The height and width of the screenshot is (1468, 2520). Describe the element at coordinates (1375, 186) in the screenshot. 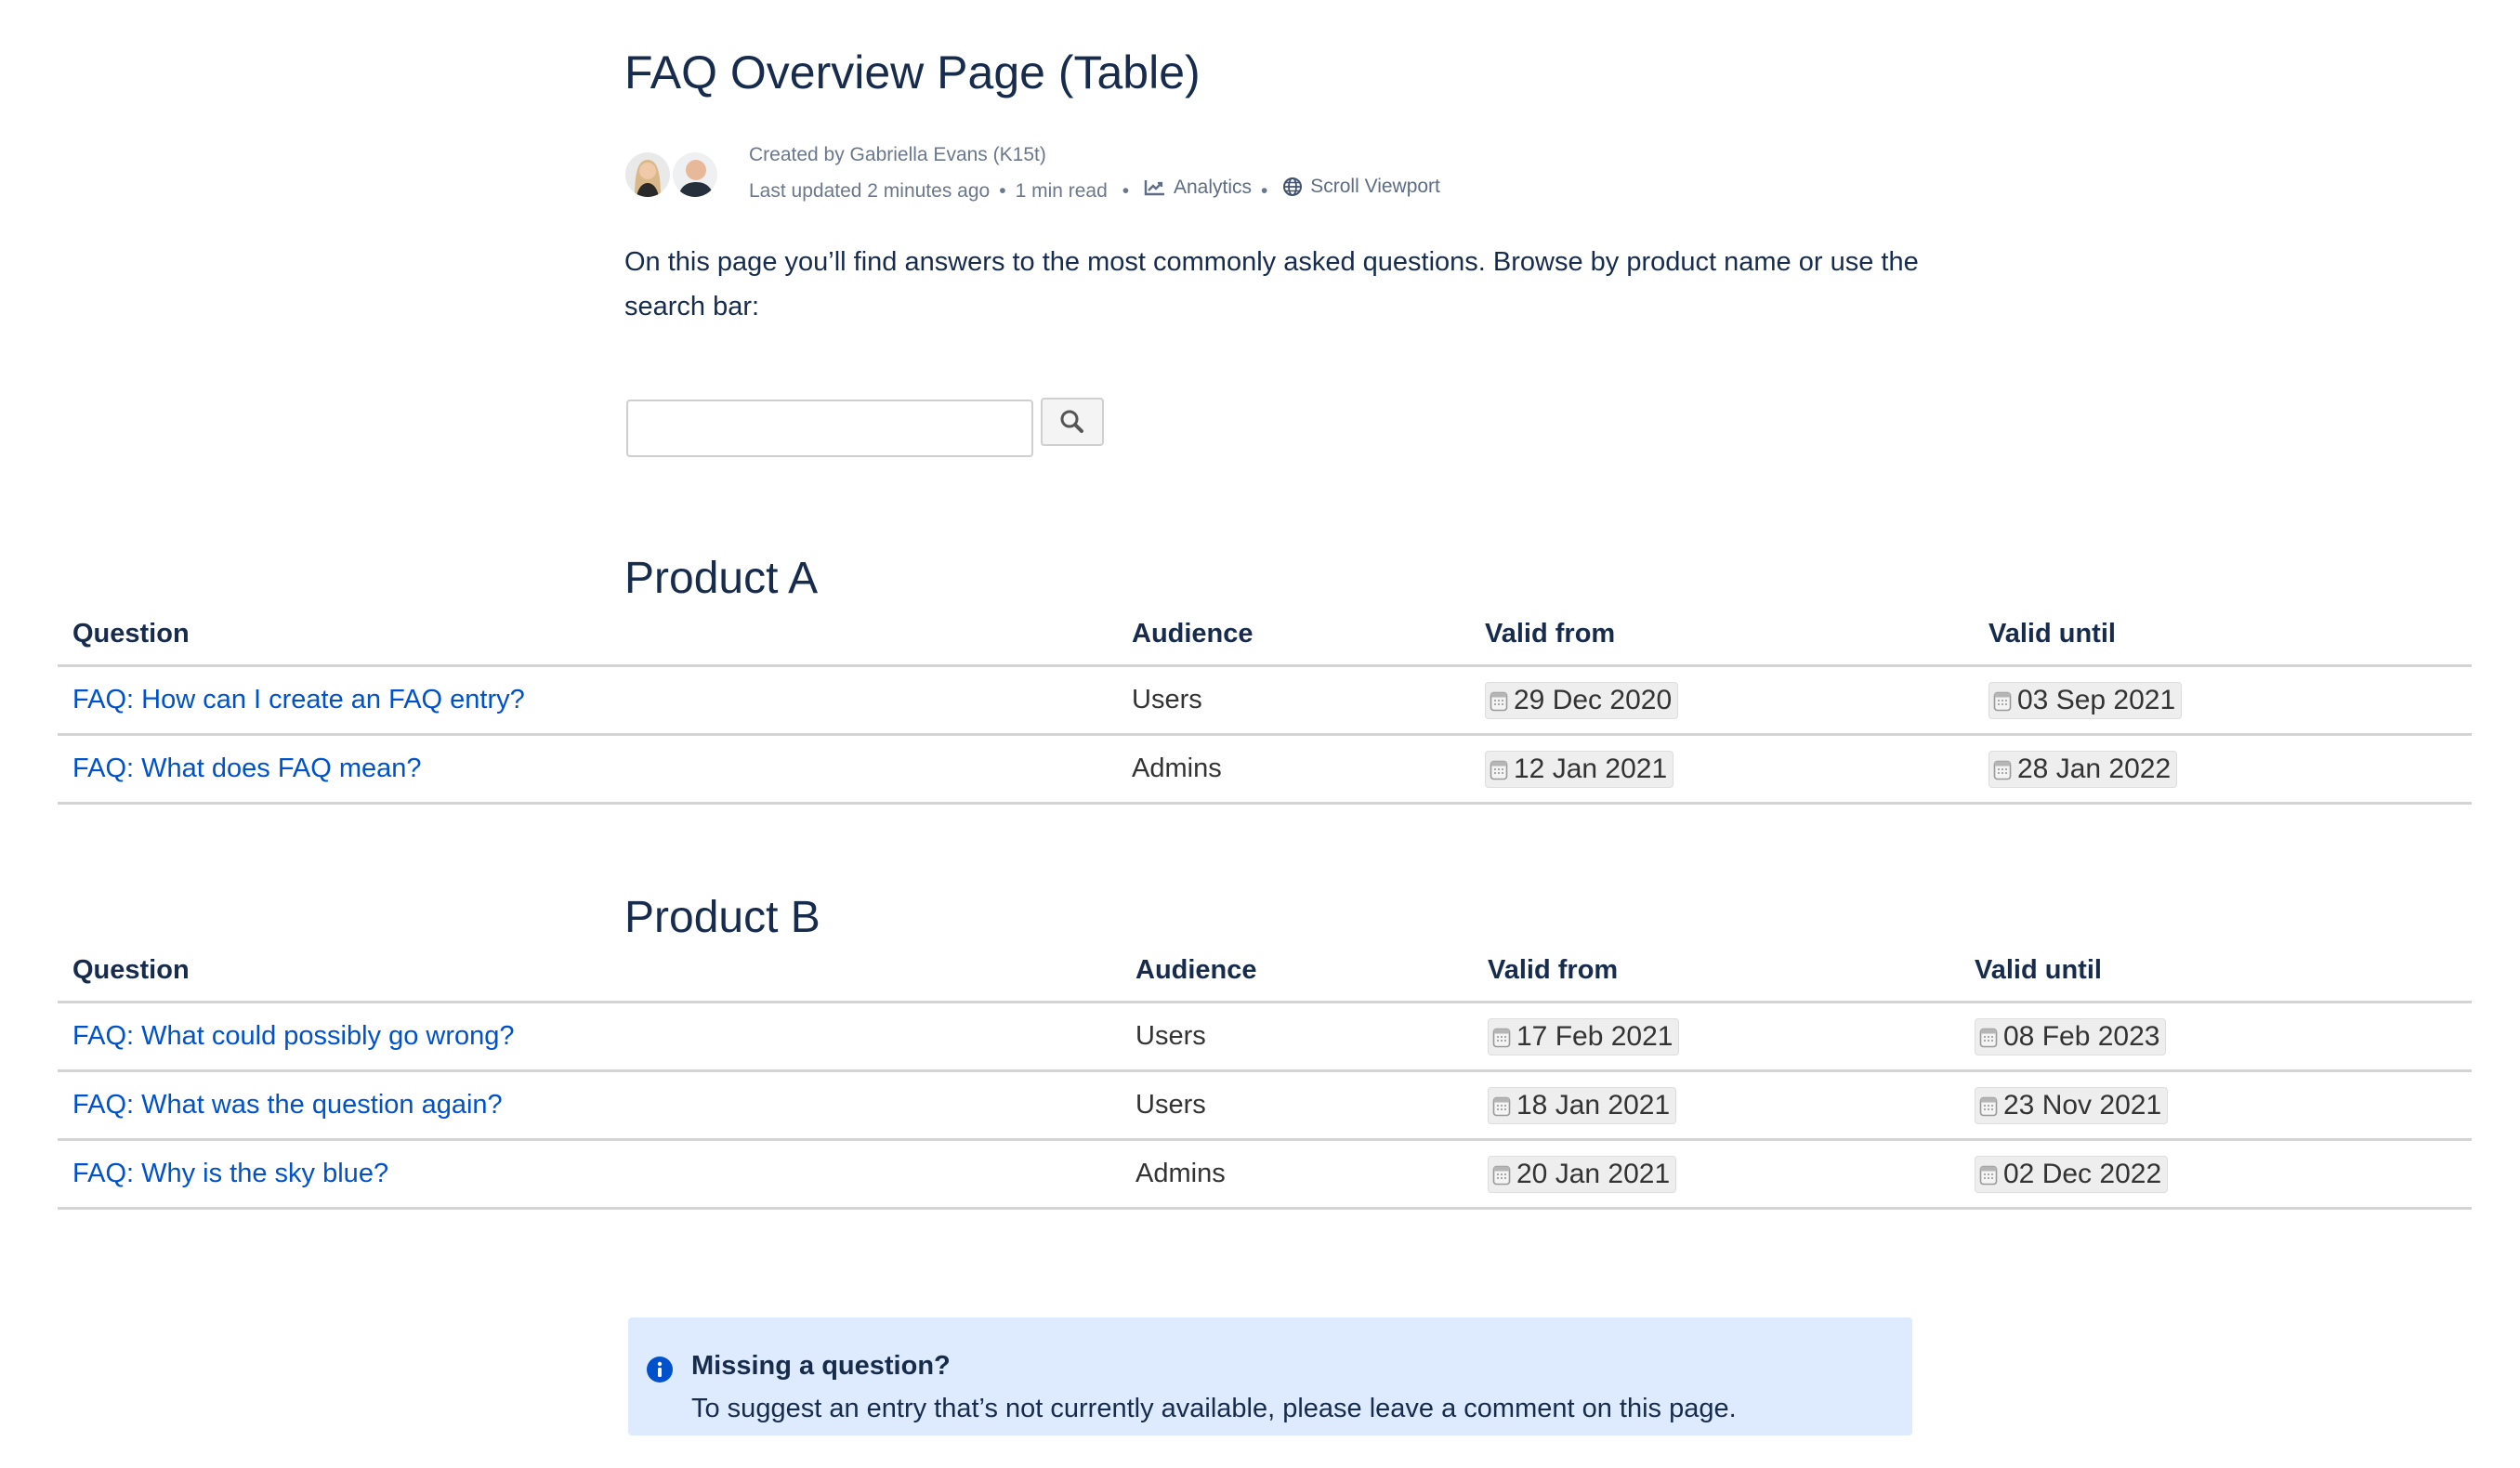

I see `scroll-viewport-label: Scroll Viewport` at that location.